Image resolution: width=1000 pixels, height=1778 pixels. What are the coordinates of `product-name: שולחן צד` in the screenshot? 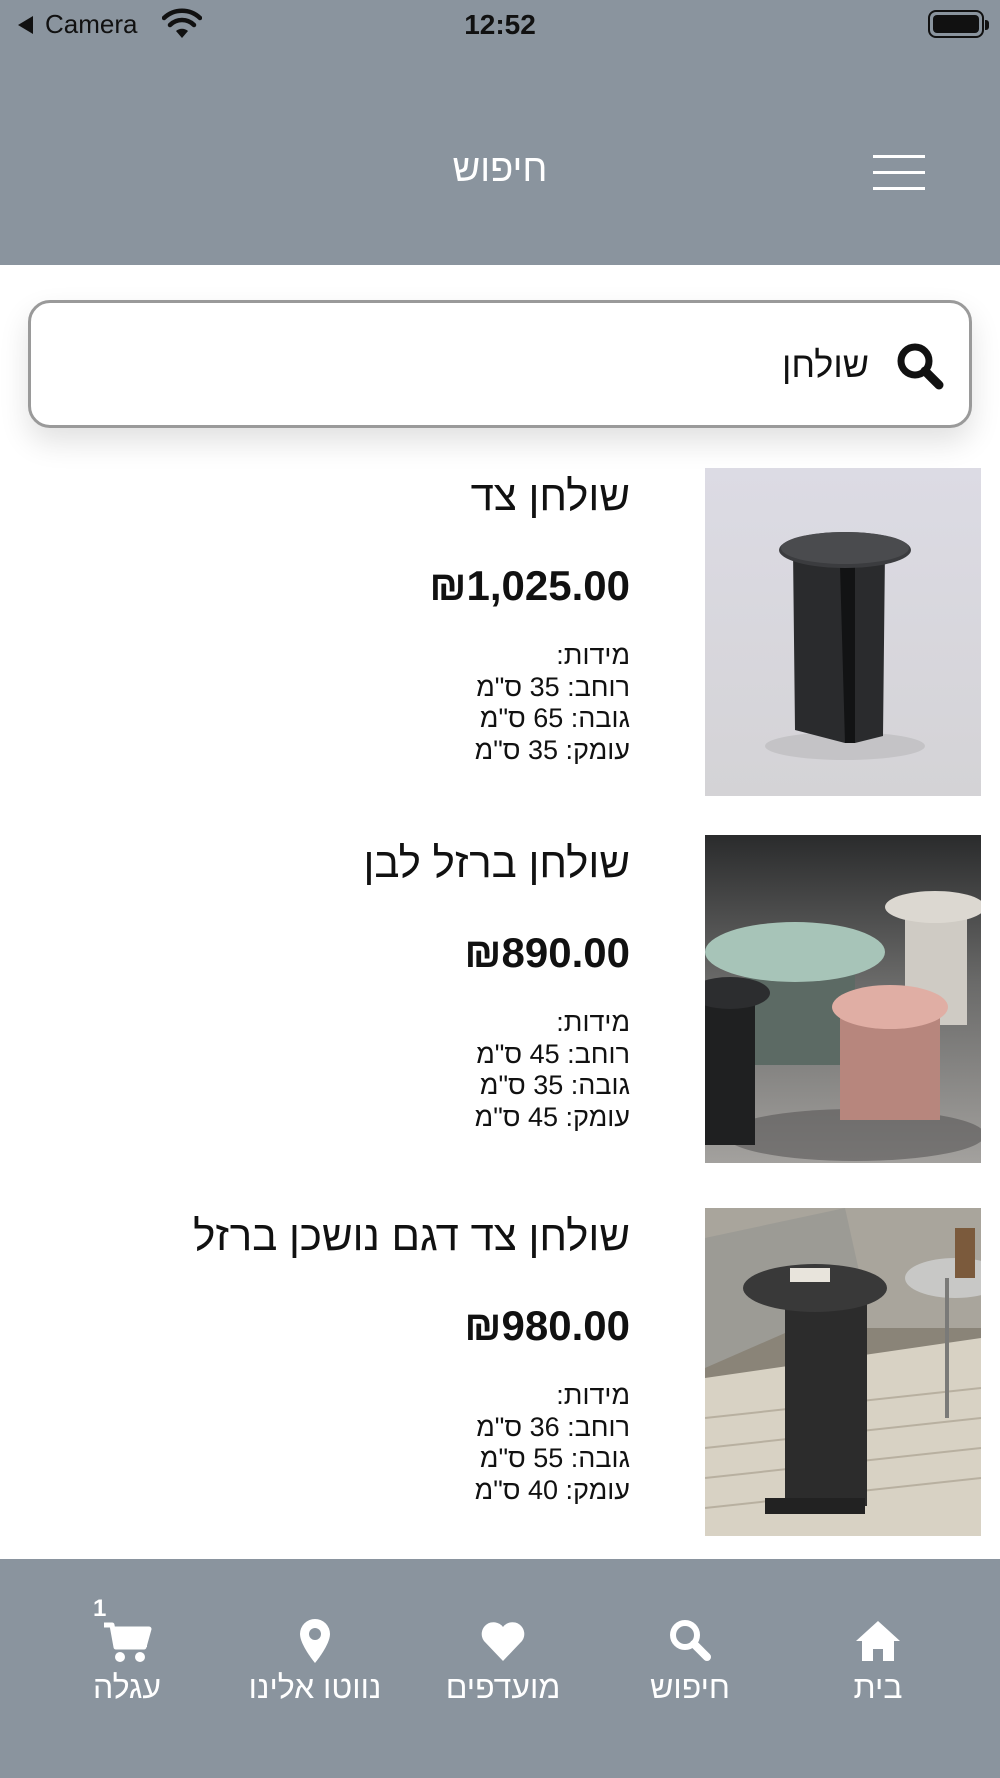 It's located at (550, 495).